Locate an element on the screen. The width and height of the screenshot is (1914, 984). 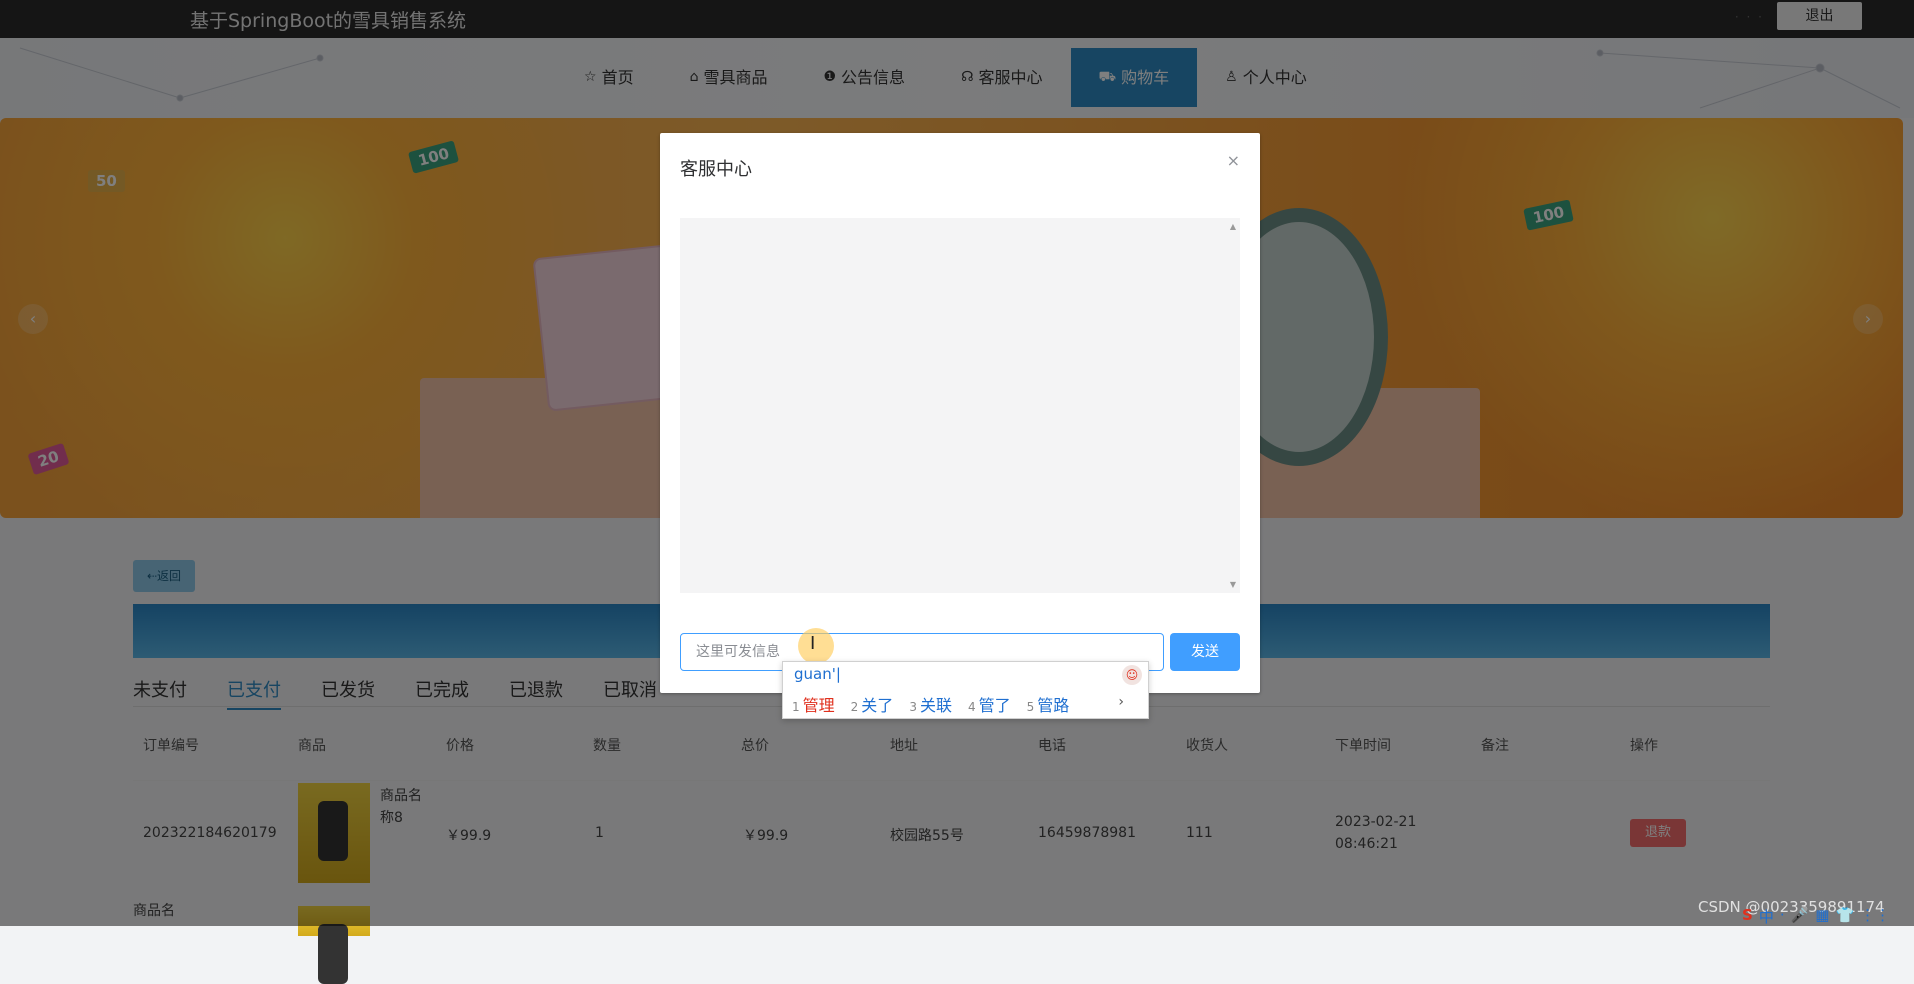
scroll-up-icon: ▲ is located at coordinates (1233, 226).